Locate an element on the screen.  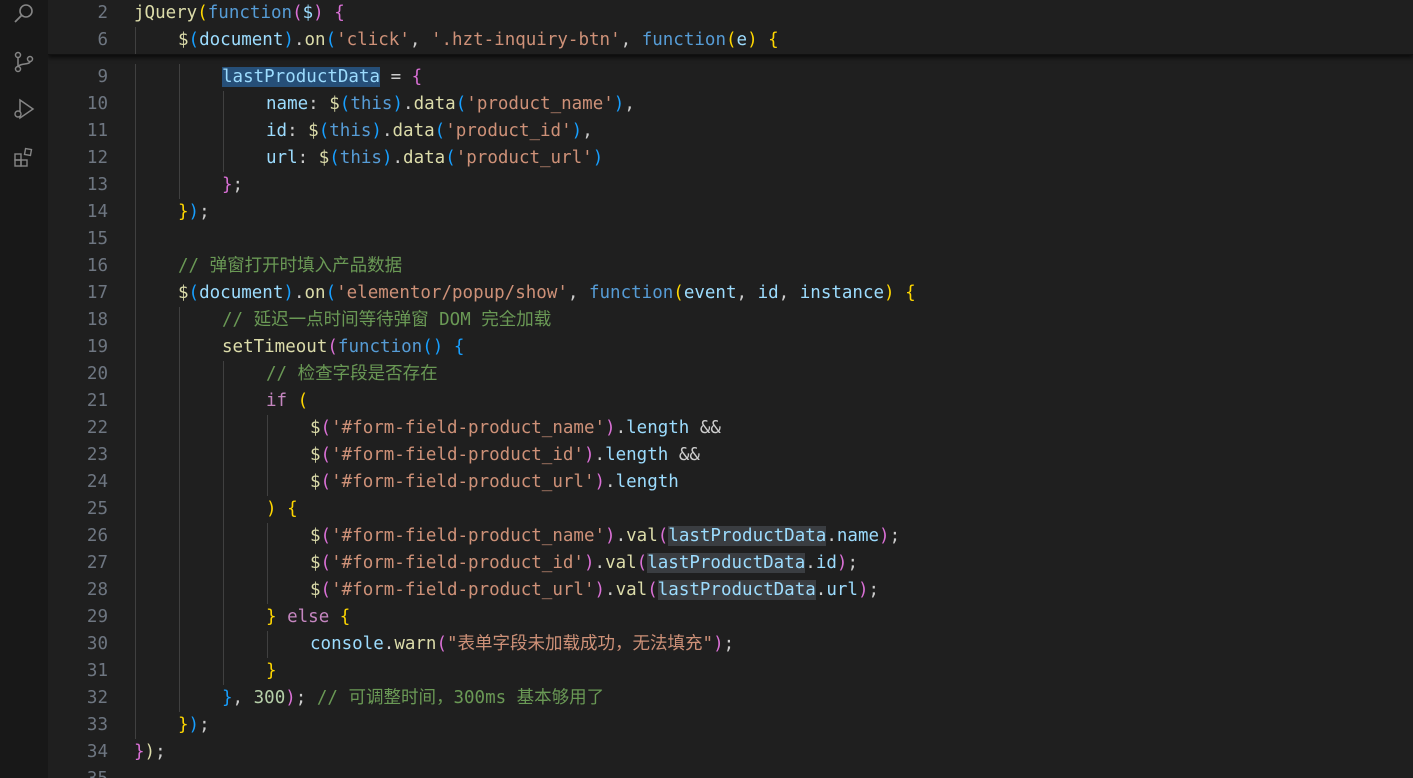
code-token: && is located at coordinates (684, 455).